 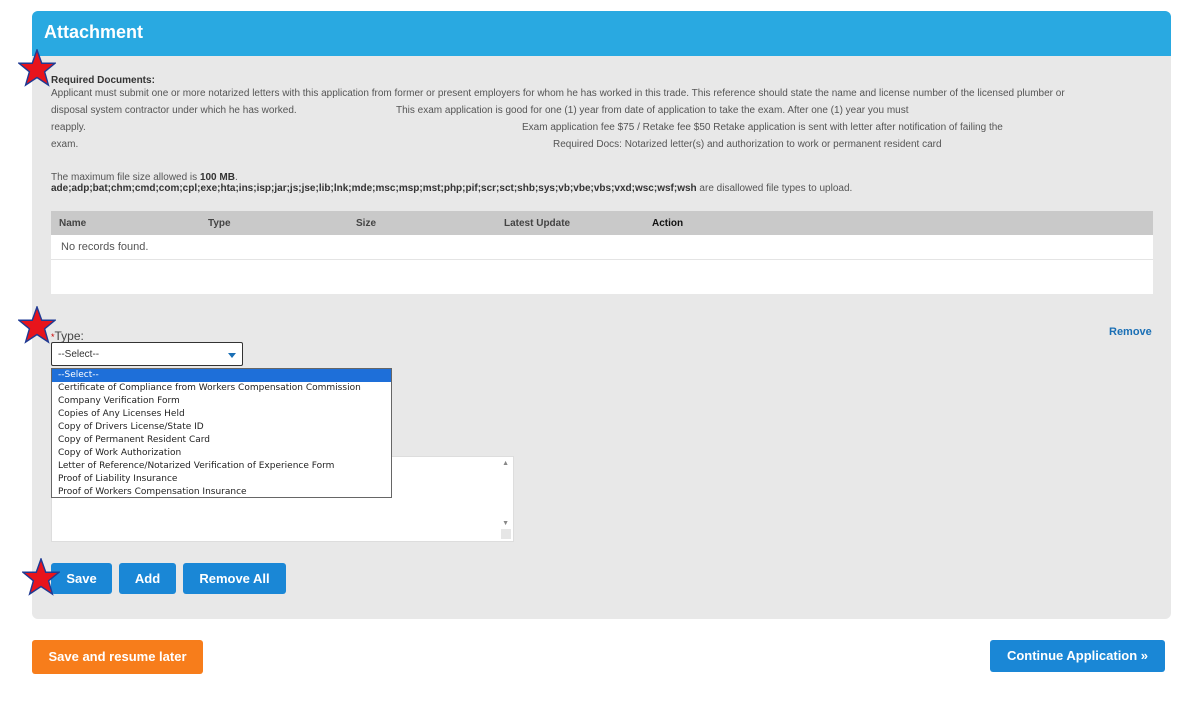 What do you see at coordinates (81, 578) in the screenshot?
I see `save-button: Save` at bounding box center [81, 578].